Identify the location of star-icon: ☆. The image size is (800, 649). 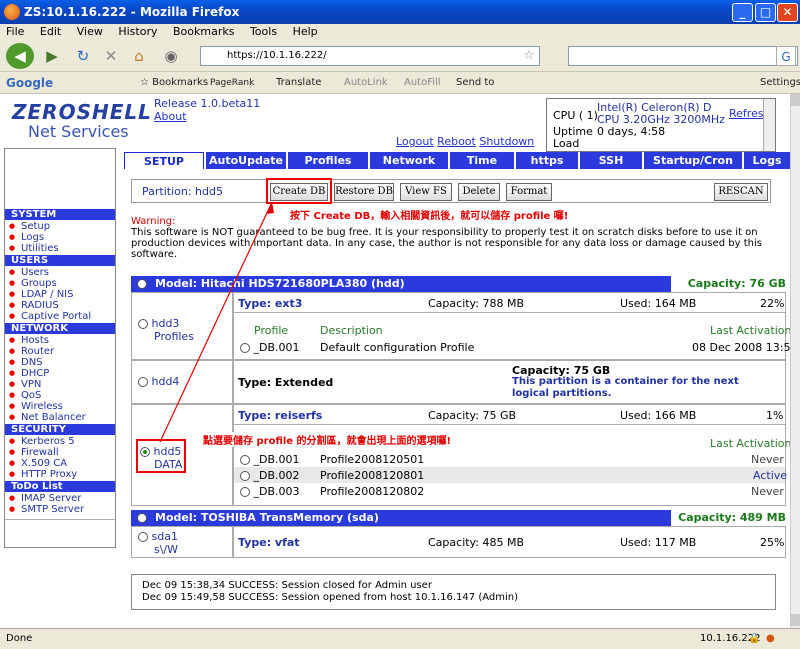
(529, 56).